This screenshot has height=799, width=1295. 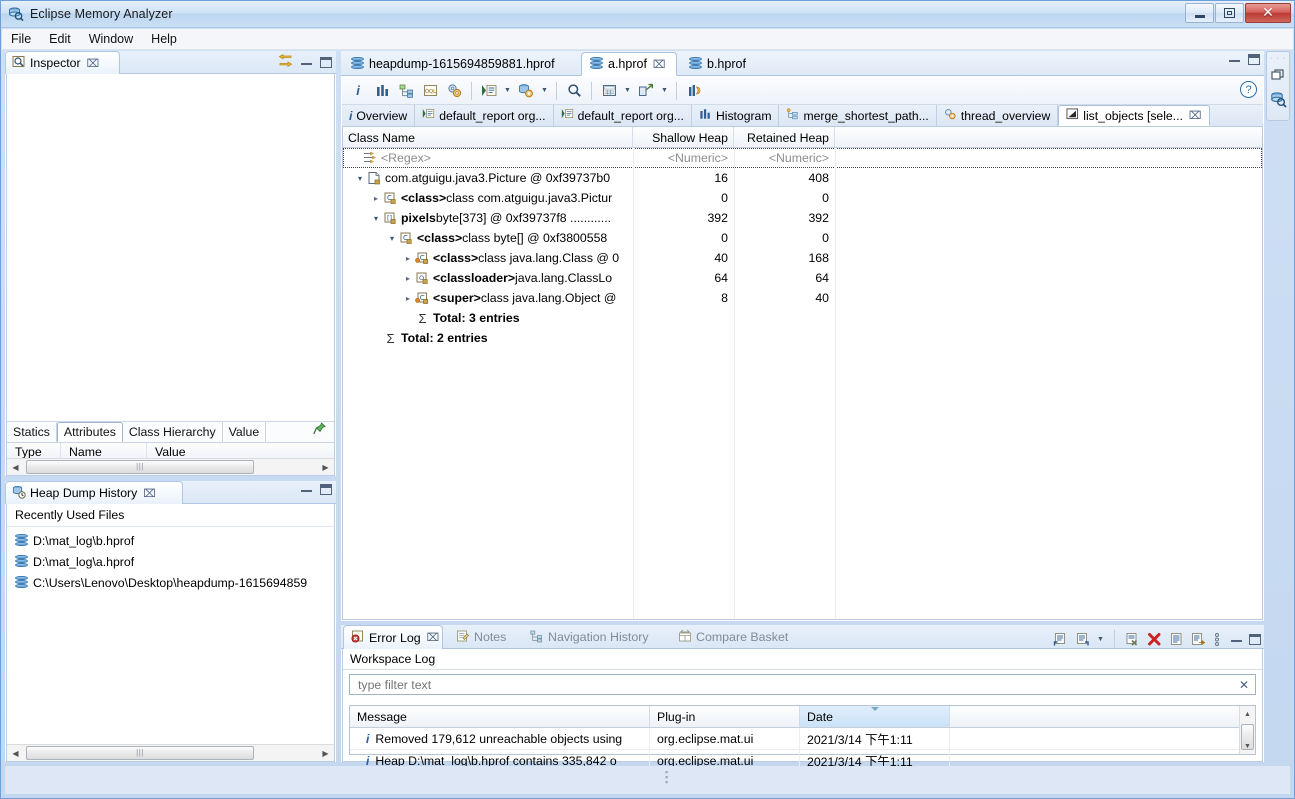 What do you see at coordinates (21, 39) in the screenshot?
I see `menu-file: File` at bounding box center [21, 39].